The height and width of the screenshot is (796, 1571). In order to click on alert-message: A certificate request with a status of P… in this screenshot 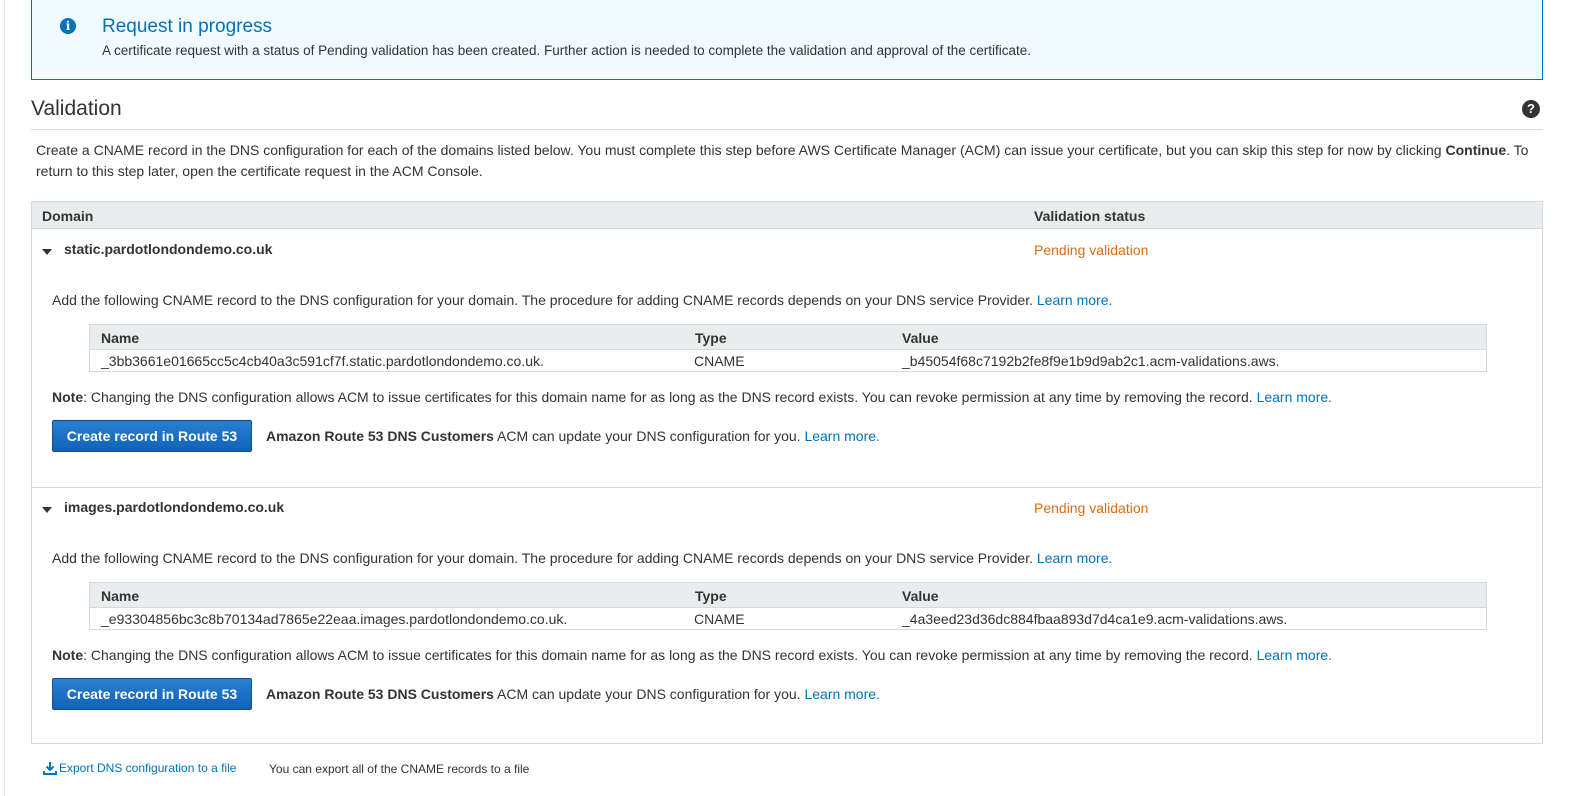, I will do `click(567, 50)`.